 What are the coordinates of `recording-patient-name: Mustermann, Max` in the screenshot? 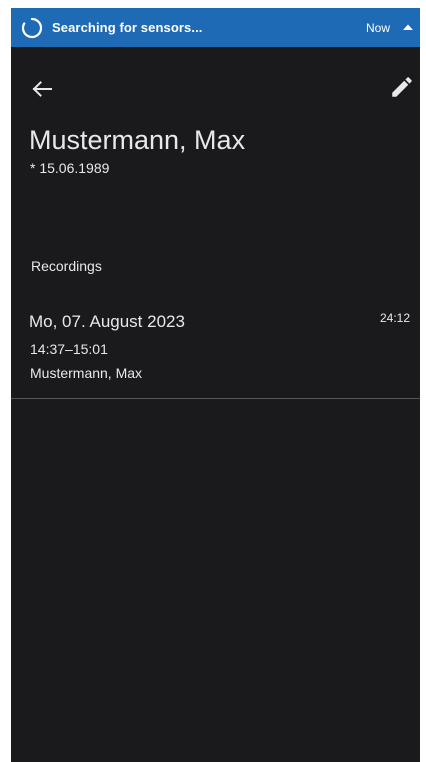 It's located at (86, 373).